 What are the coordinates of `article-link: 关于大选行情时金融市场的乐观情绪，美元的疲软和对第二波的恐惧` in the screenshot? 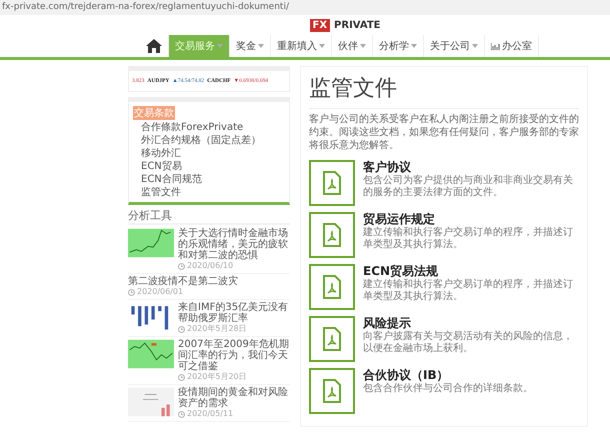 It's located at (234, 244).